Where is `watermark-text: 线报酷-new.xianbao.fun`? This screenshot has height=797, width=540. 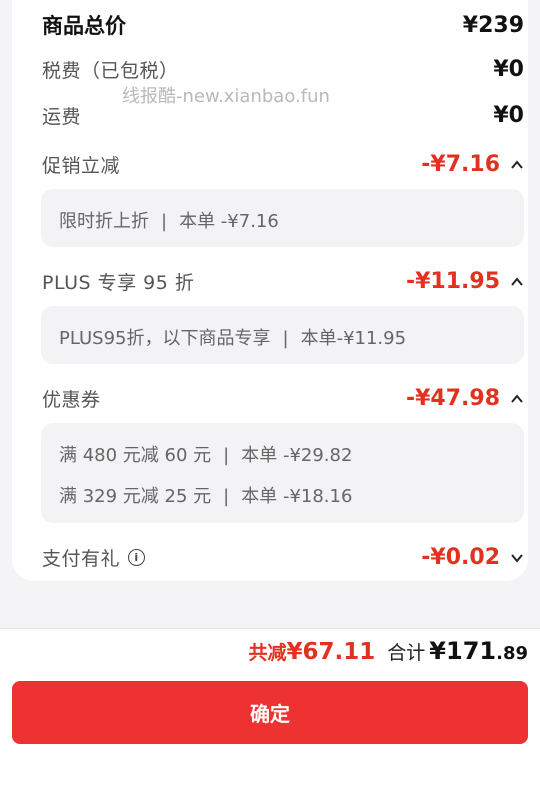
watermark-text: 线报酷-new.xianbao.fun is located at coordinates (226, 96).